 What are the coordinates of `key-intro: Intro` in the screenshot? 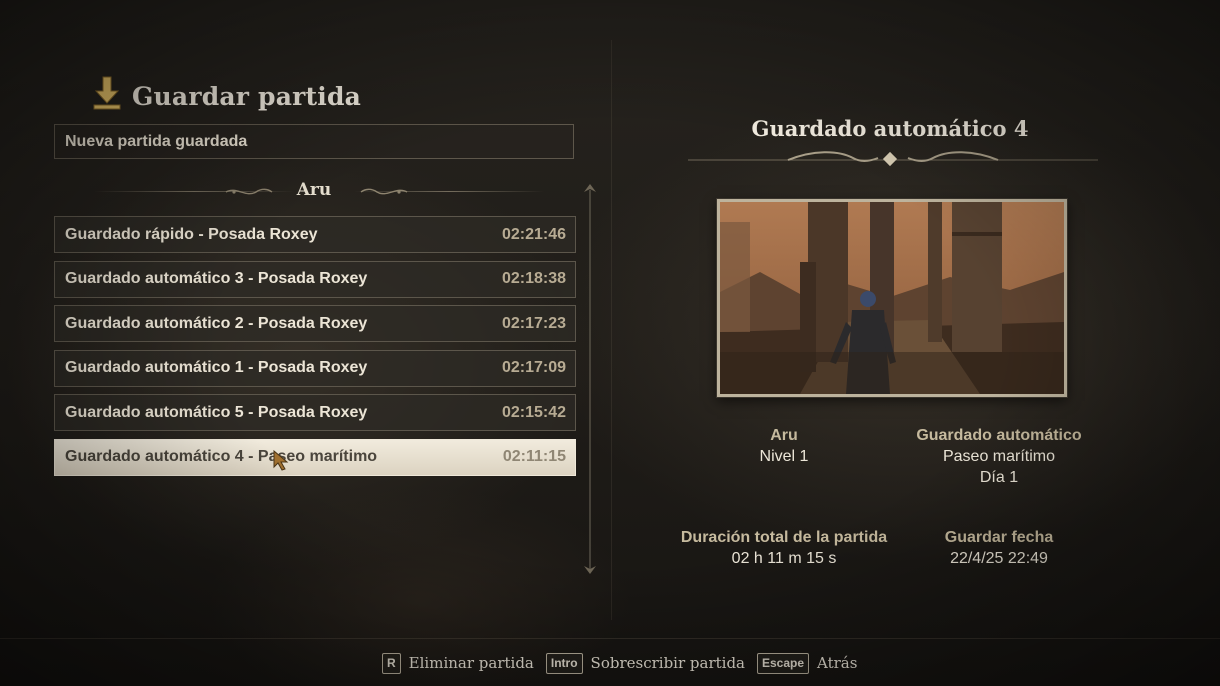 It's located at (564, 663).